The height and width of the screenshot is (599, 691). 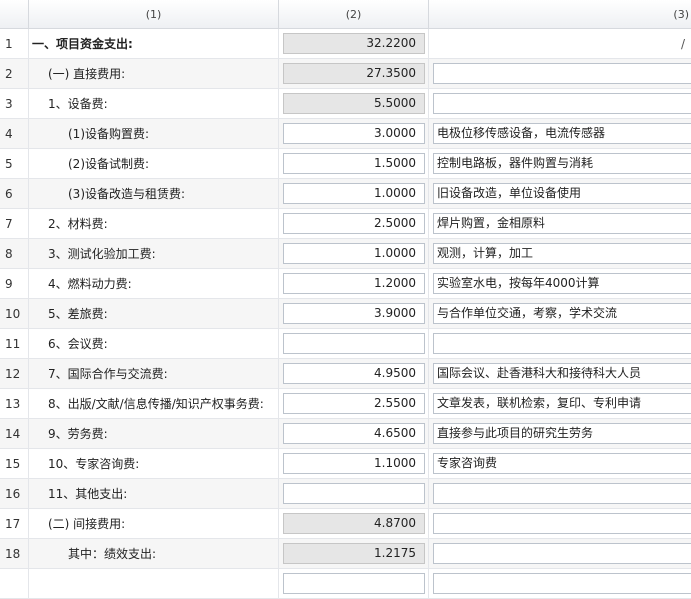 I want to click on row-index: 9, so click(x=14, y=283).